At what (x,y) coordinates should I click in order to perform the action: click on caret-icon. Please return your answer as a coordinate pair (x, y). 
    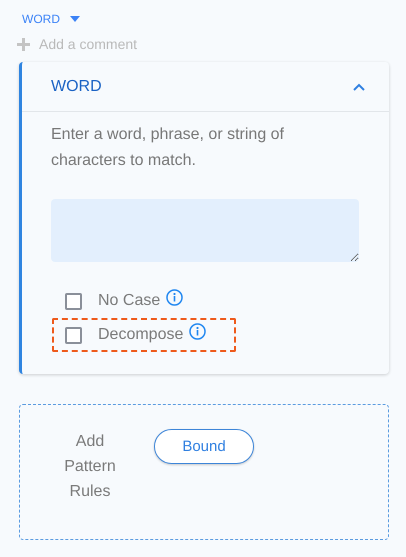
    Looking at the image, I should click on (75, 19).